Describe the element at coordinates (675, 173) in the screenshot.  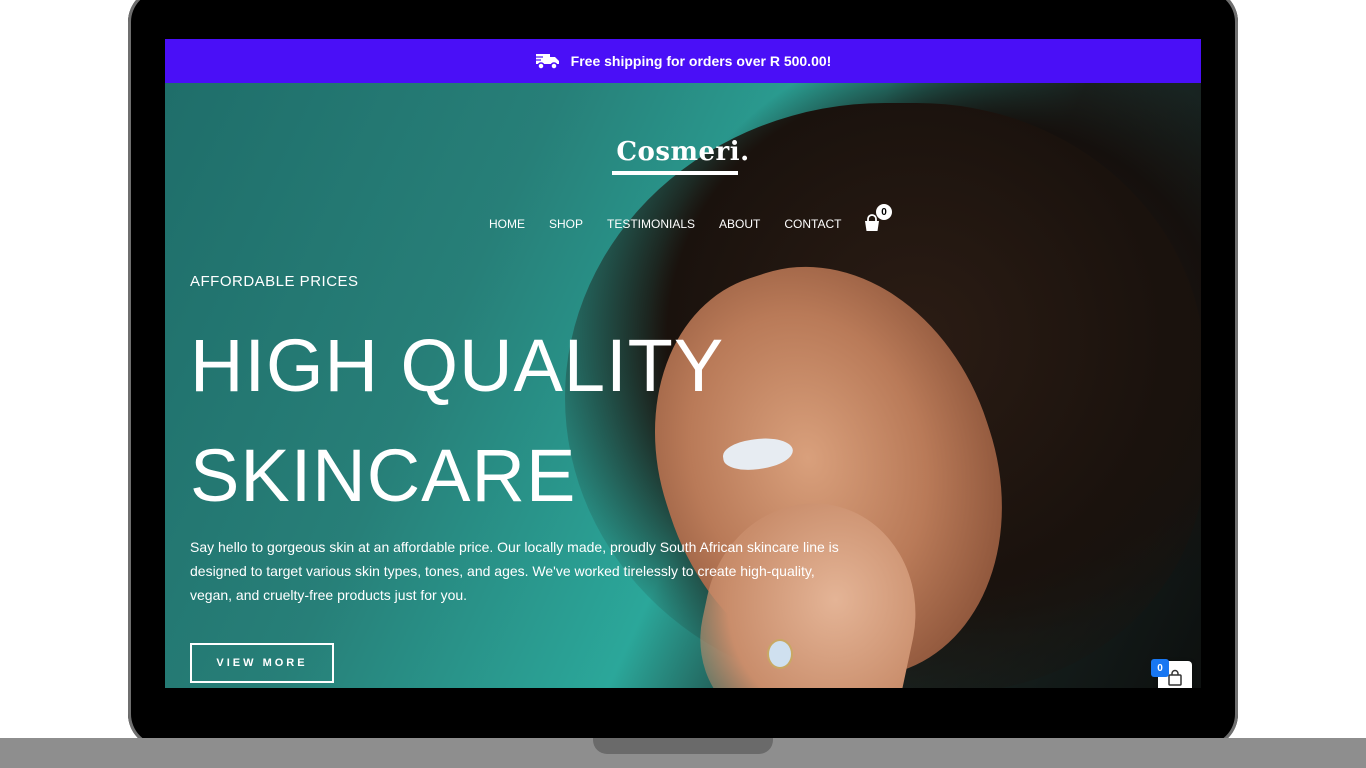
I see `logo-underline` at that location.